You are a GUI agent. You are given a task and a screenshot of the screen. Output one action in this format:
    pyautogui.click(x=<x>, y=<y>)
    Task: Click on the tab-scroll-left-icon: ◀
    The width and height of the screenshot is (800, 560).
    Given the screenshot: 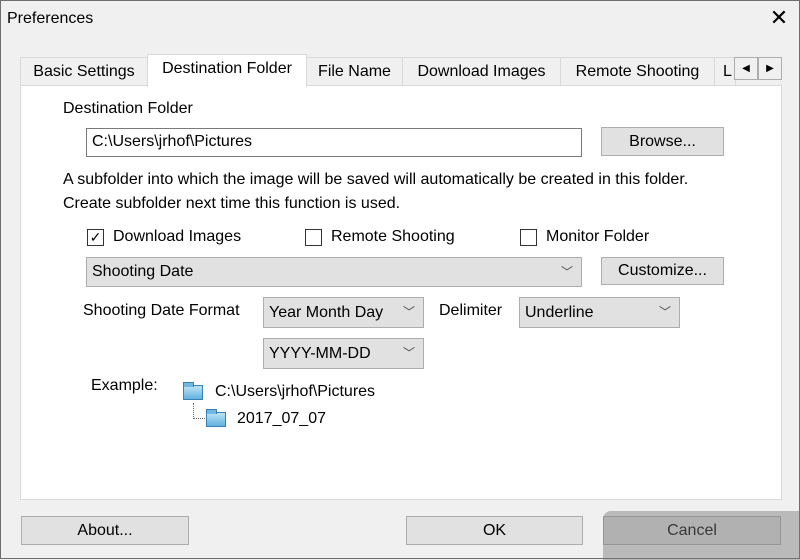 What is the action you would take?
    pyautogui.click(x=746, y=68)
    